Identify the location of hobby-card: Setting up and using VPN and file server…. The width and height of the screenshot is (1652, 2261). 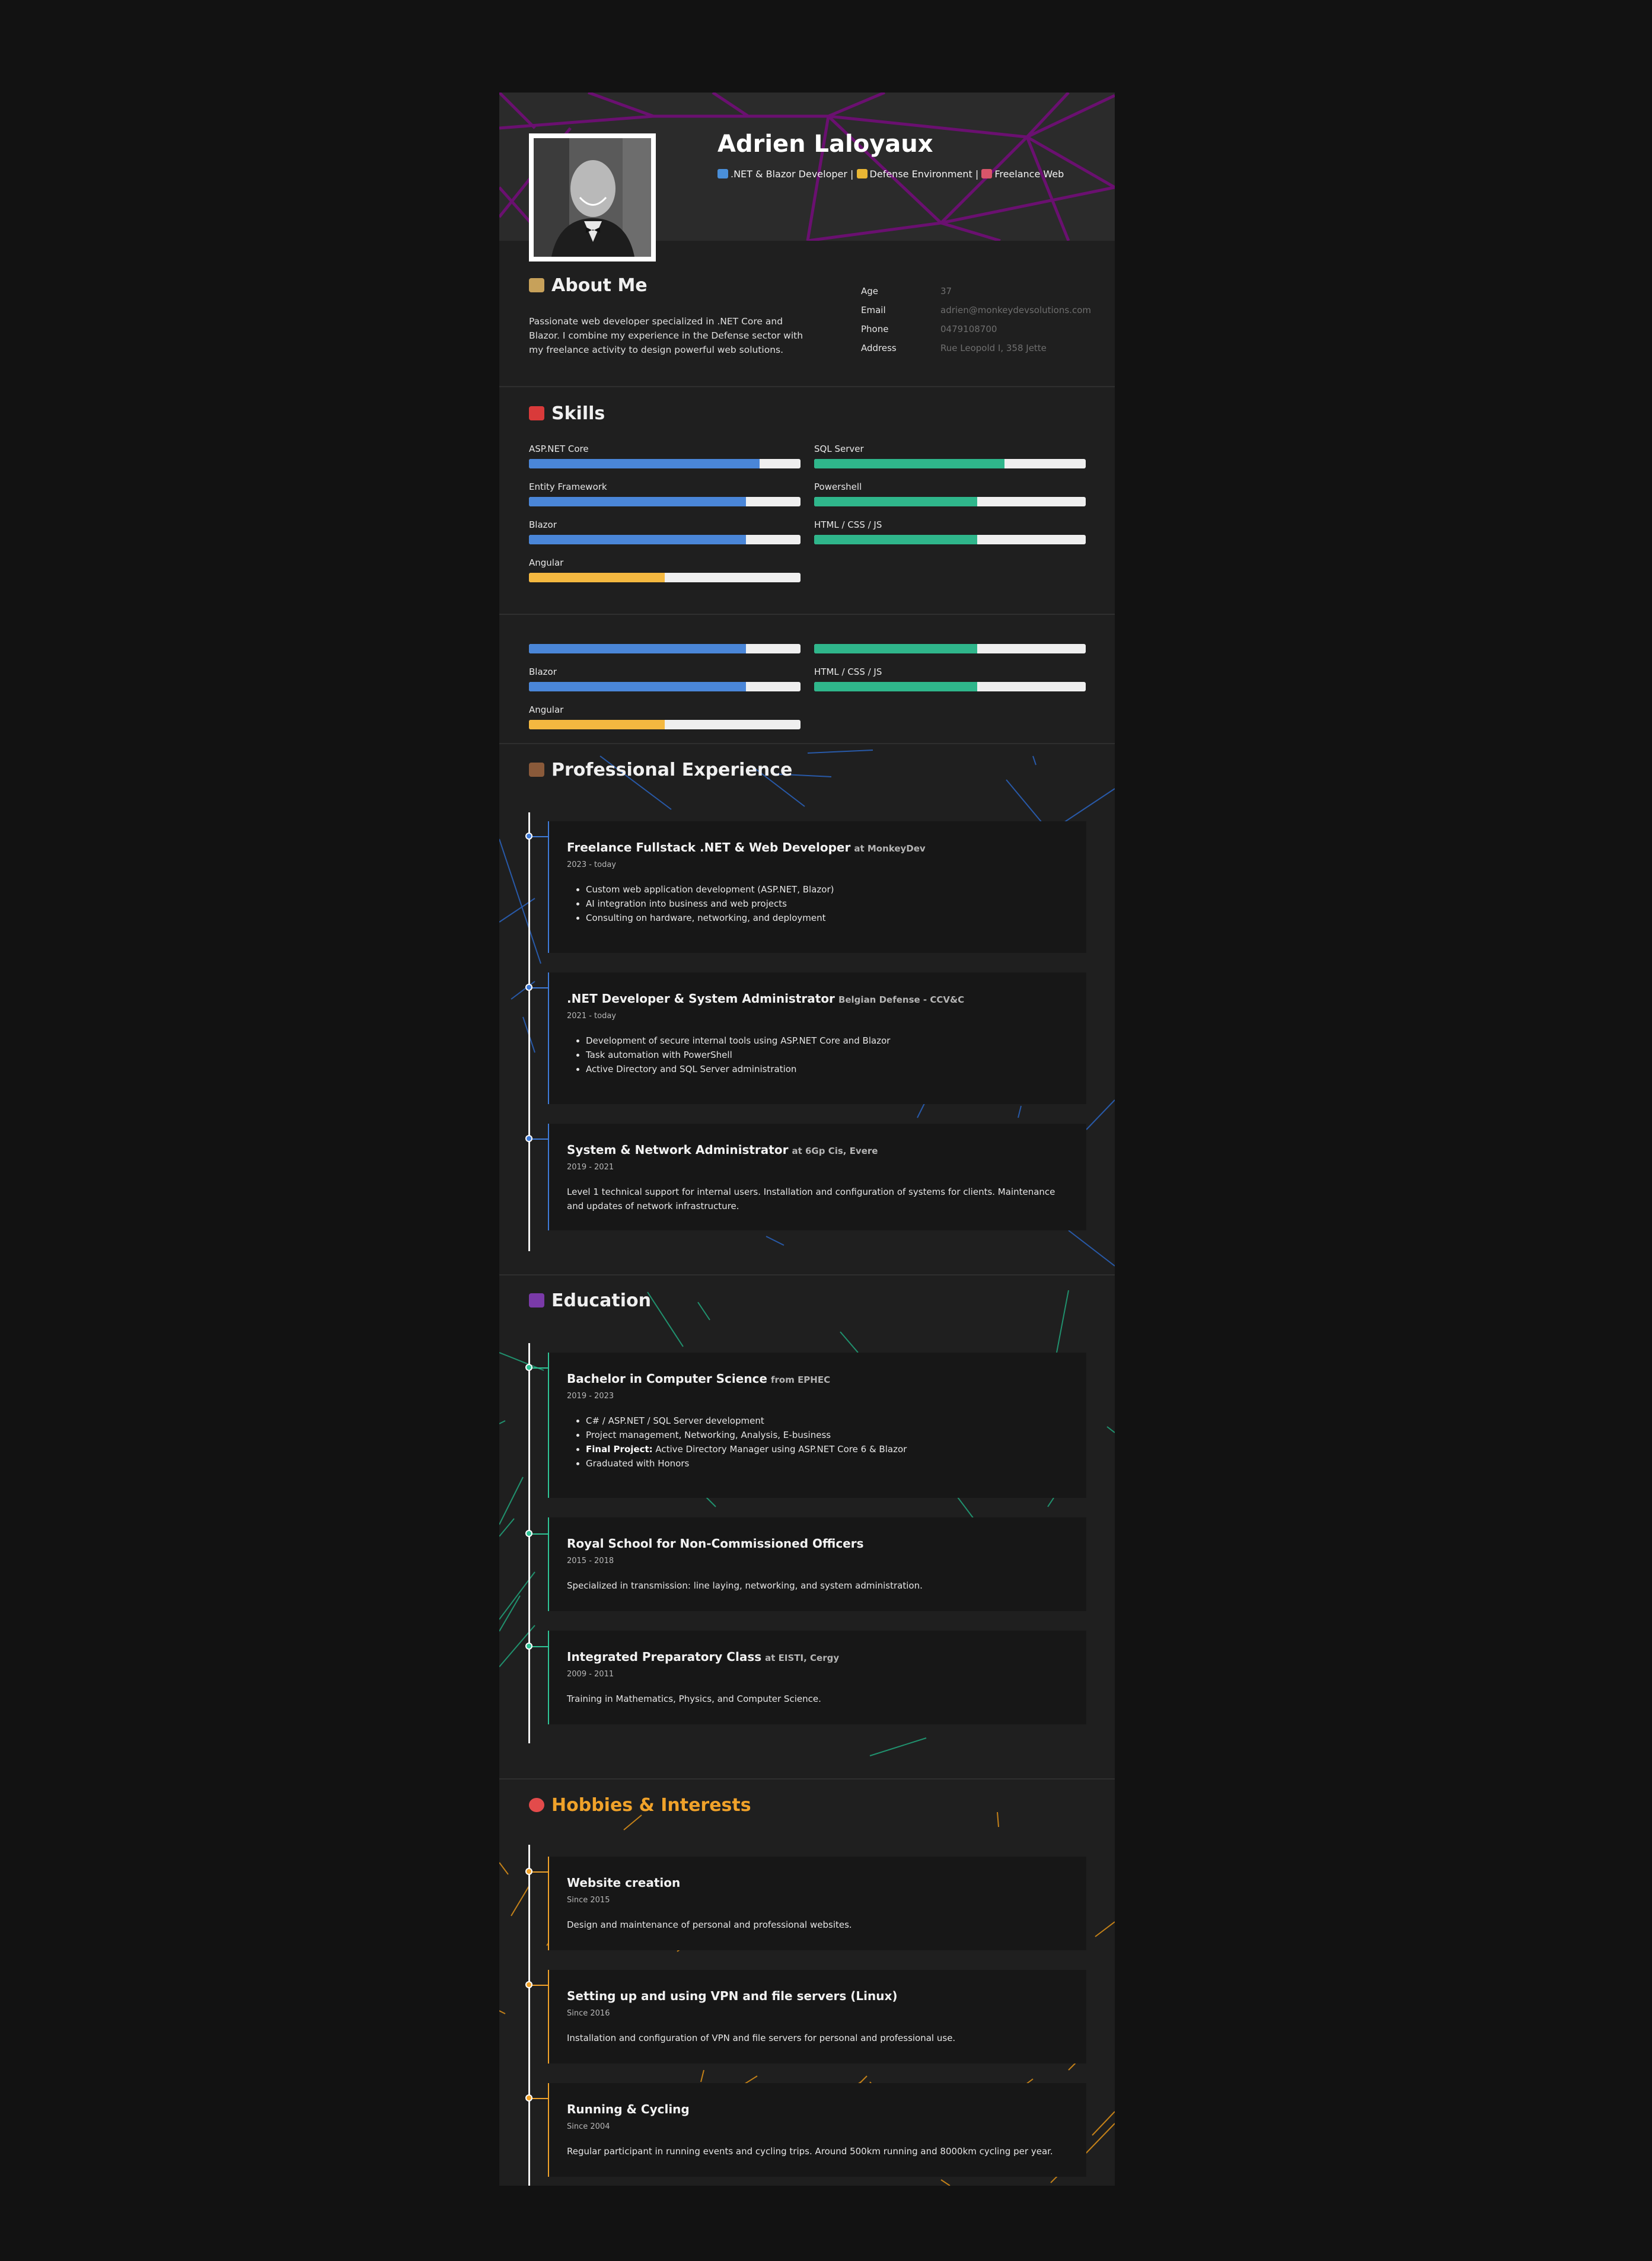
(817, 2017).